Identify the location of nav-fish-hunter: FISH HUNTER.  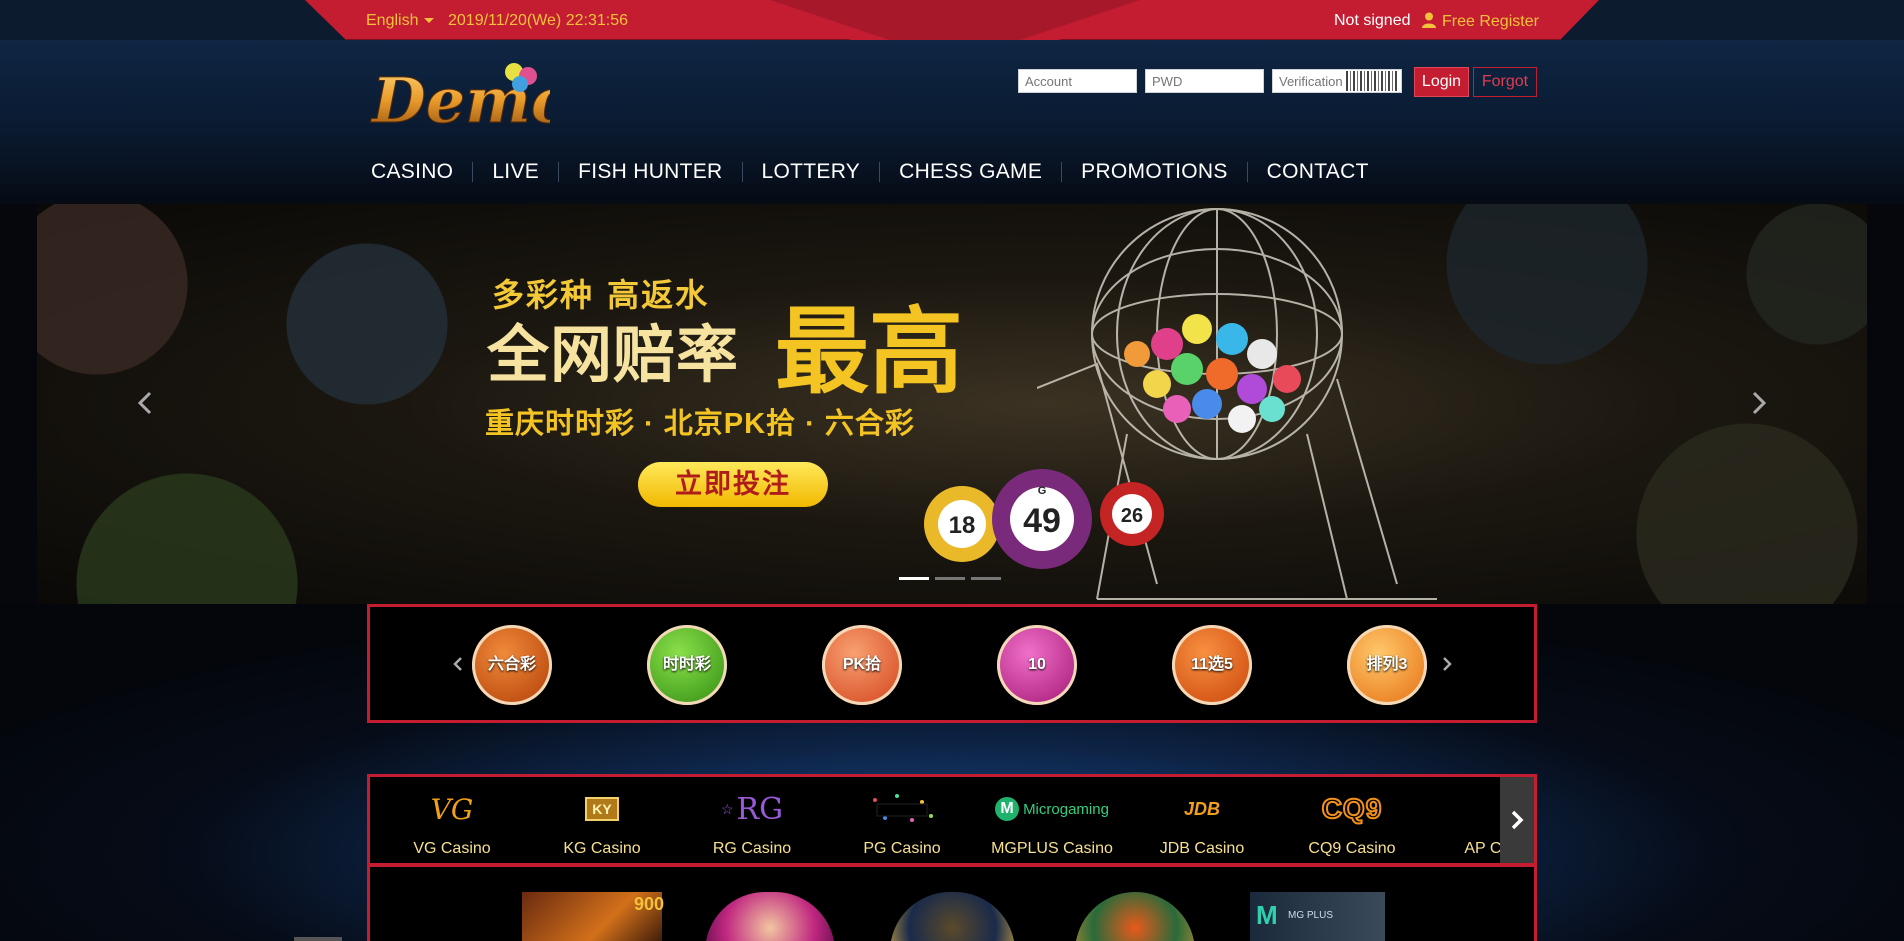
(650, 172).